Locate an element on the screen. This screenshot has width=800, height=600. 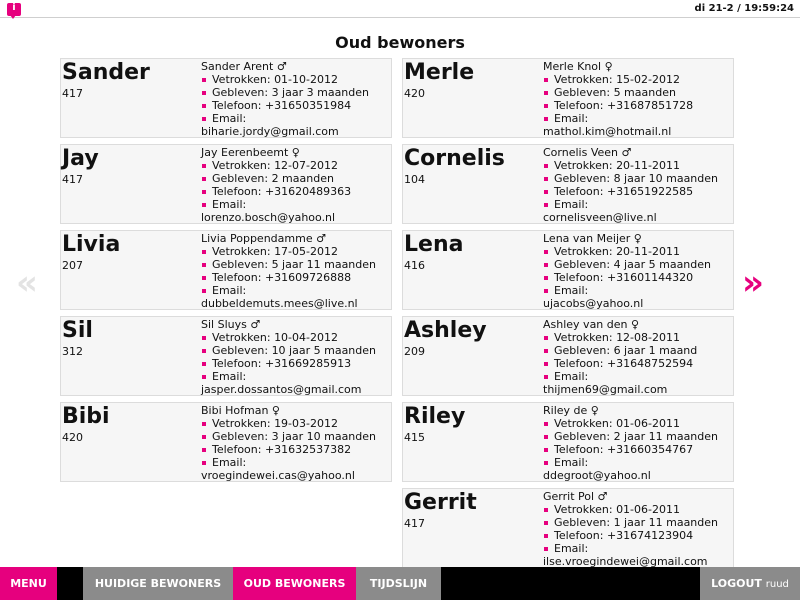
stay-duration-value: 5 jaar 11 maanden is located at coordinates (323, 264).